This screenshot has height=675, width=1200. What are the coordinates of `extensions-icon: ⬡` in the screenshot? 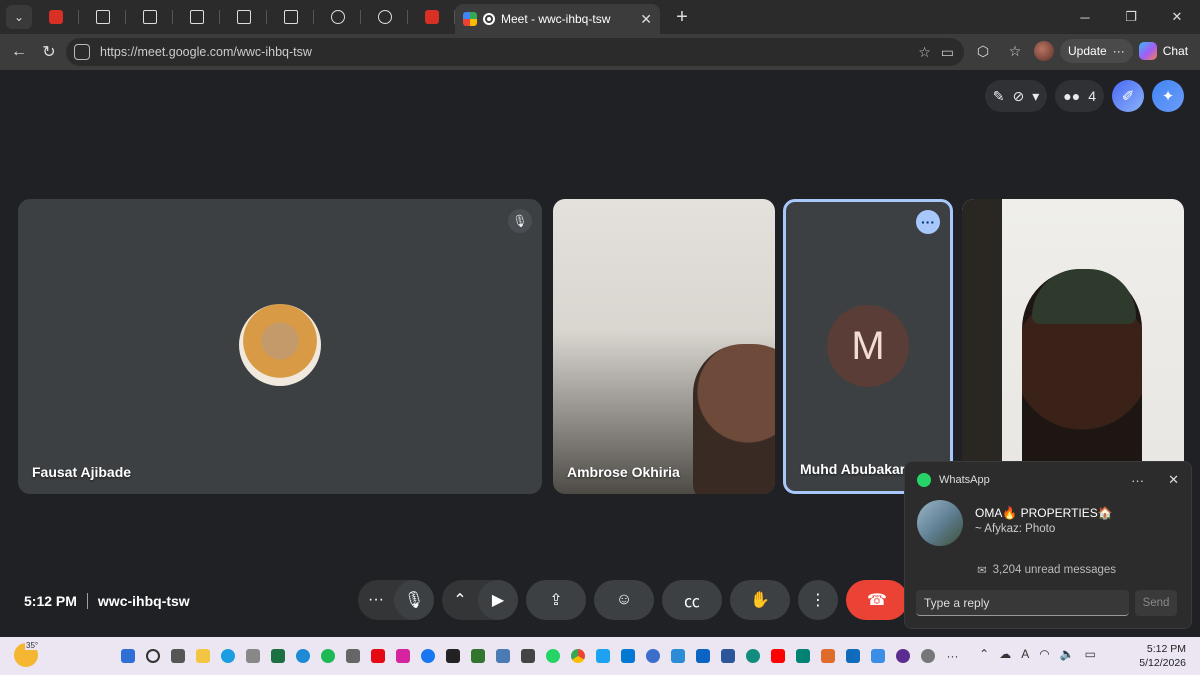 It's located at (983, 51).